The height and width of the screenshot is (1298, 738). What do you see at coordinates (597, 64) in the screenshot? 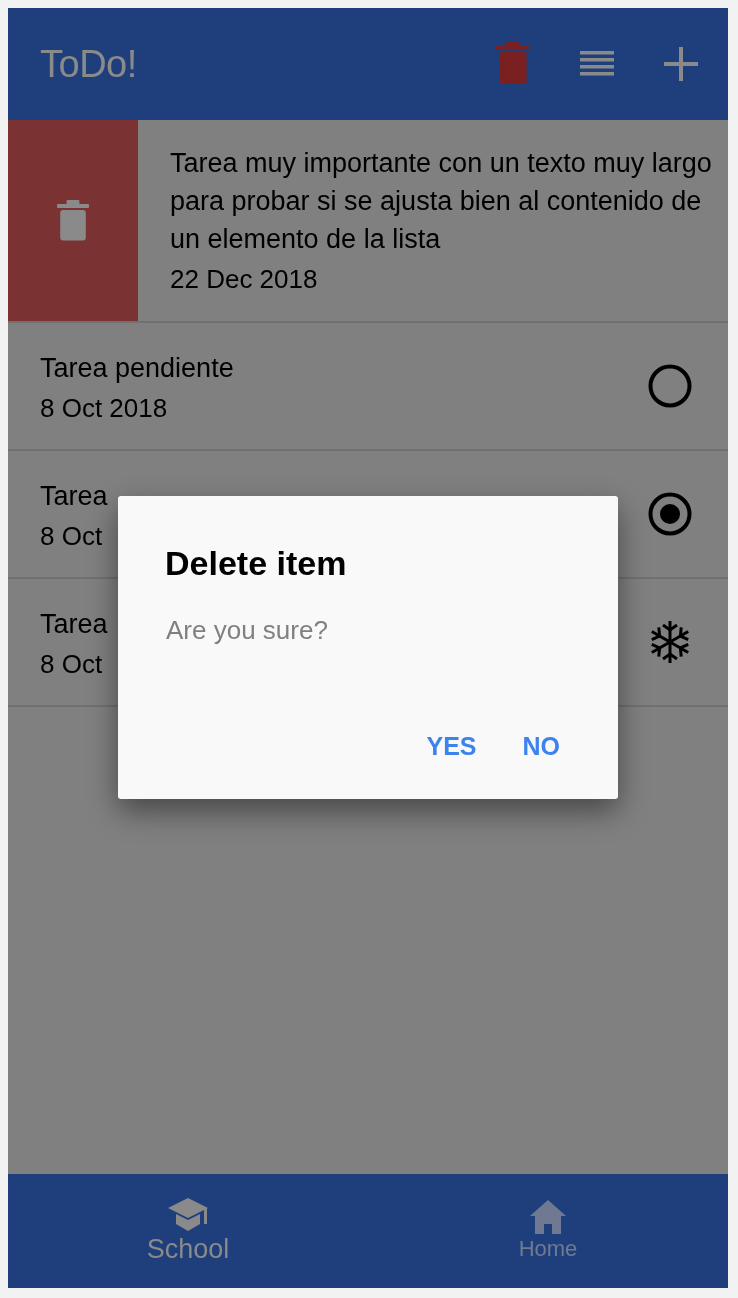
I see `list-icon` at bounding box center [597, 64].